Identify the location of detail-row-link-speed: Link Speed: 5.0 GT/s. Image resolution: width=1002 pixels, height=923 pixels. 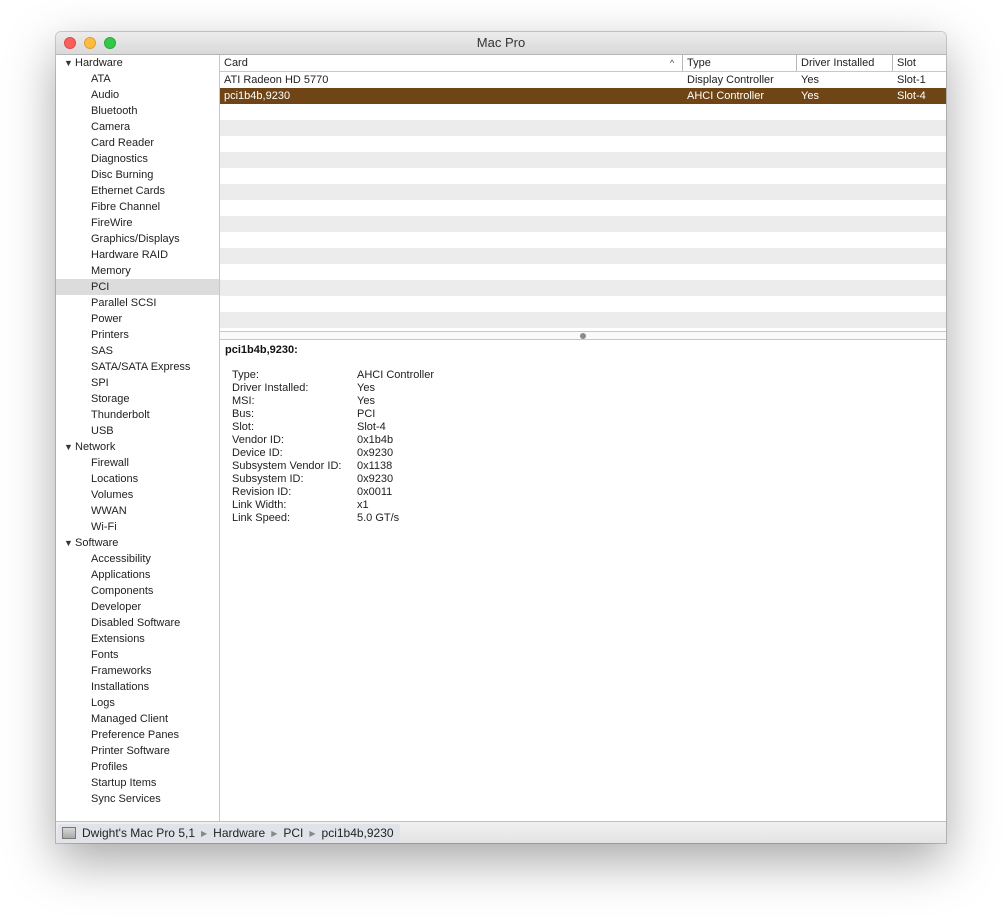
(432, 518).